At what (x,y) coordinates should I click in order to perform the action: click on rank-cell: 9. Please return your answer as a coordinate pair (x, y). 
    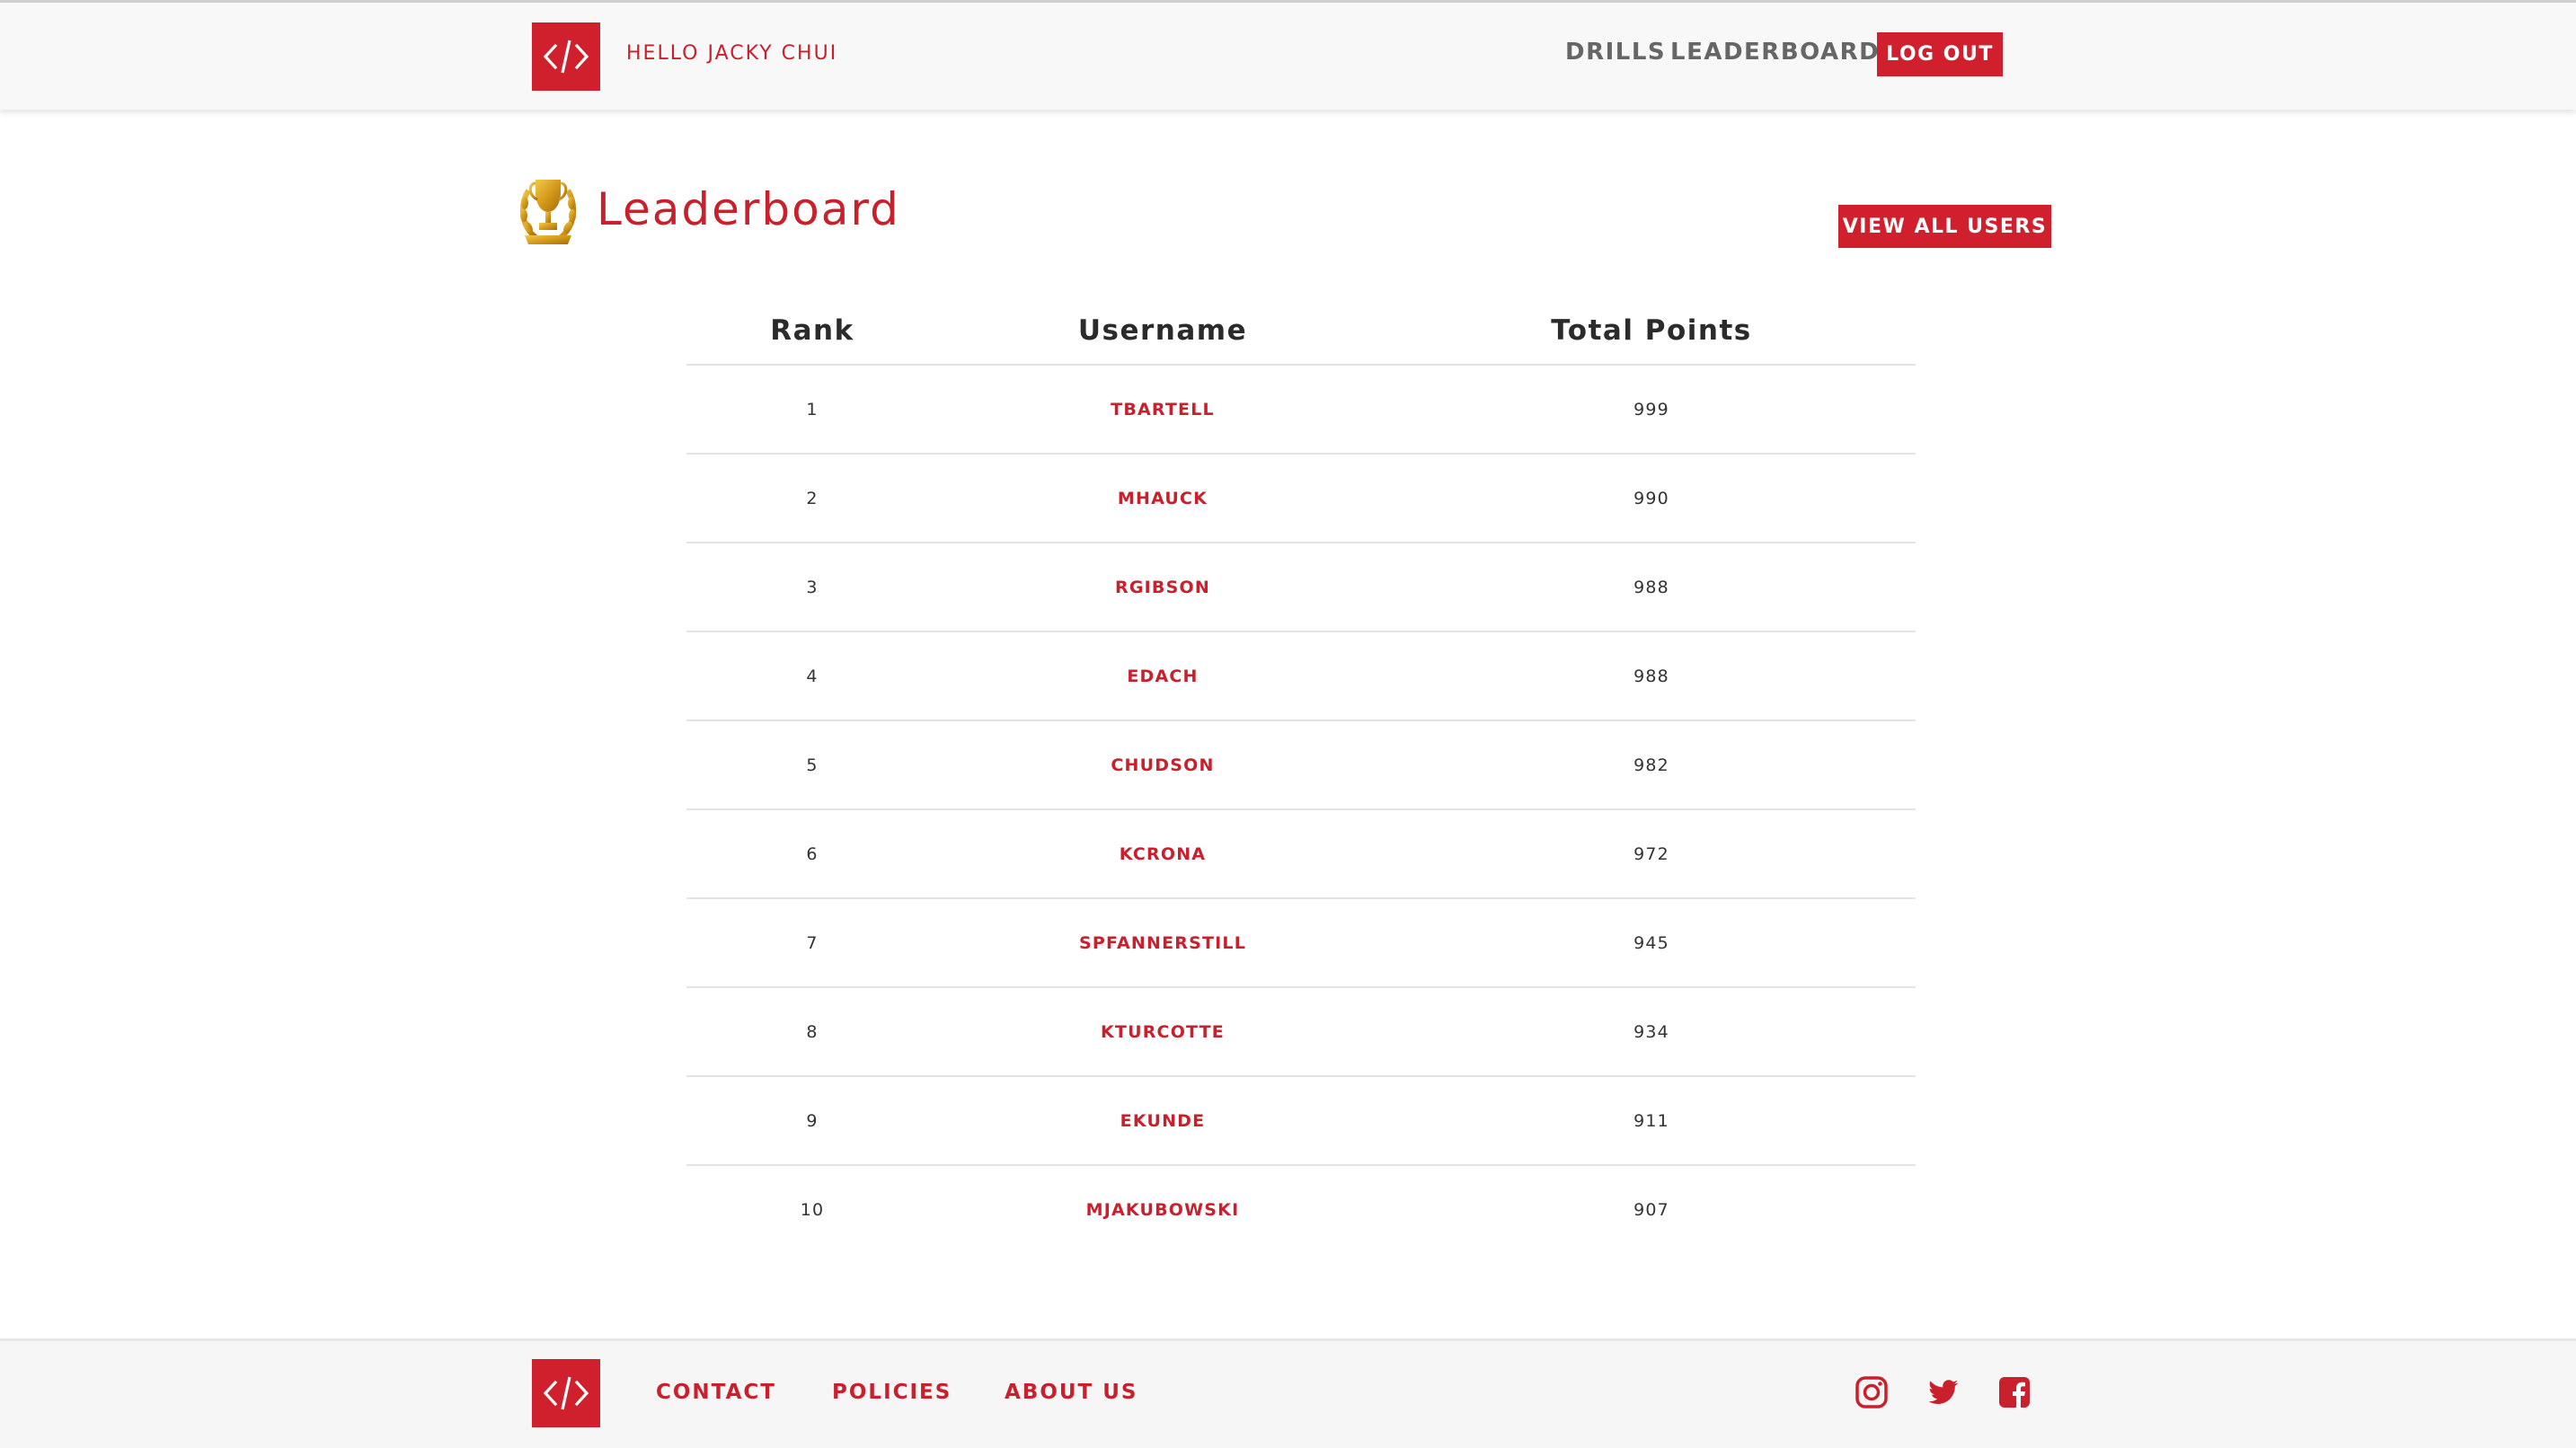
    Looking at the image, I should click on (812, 1121).